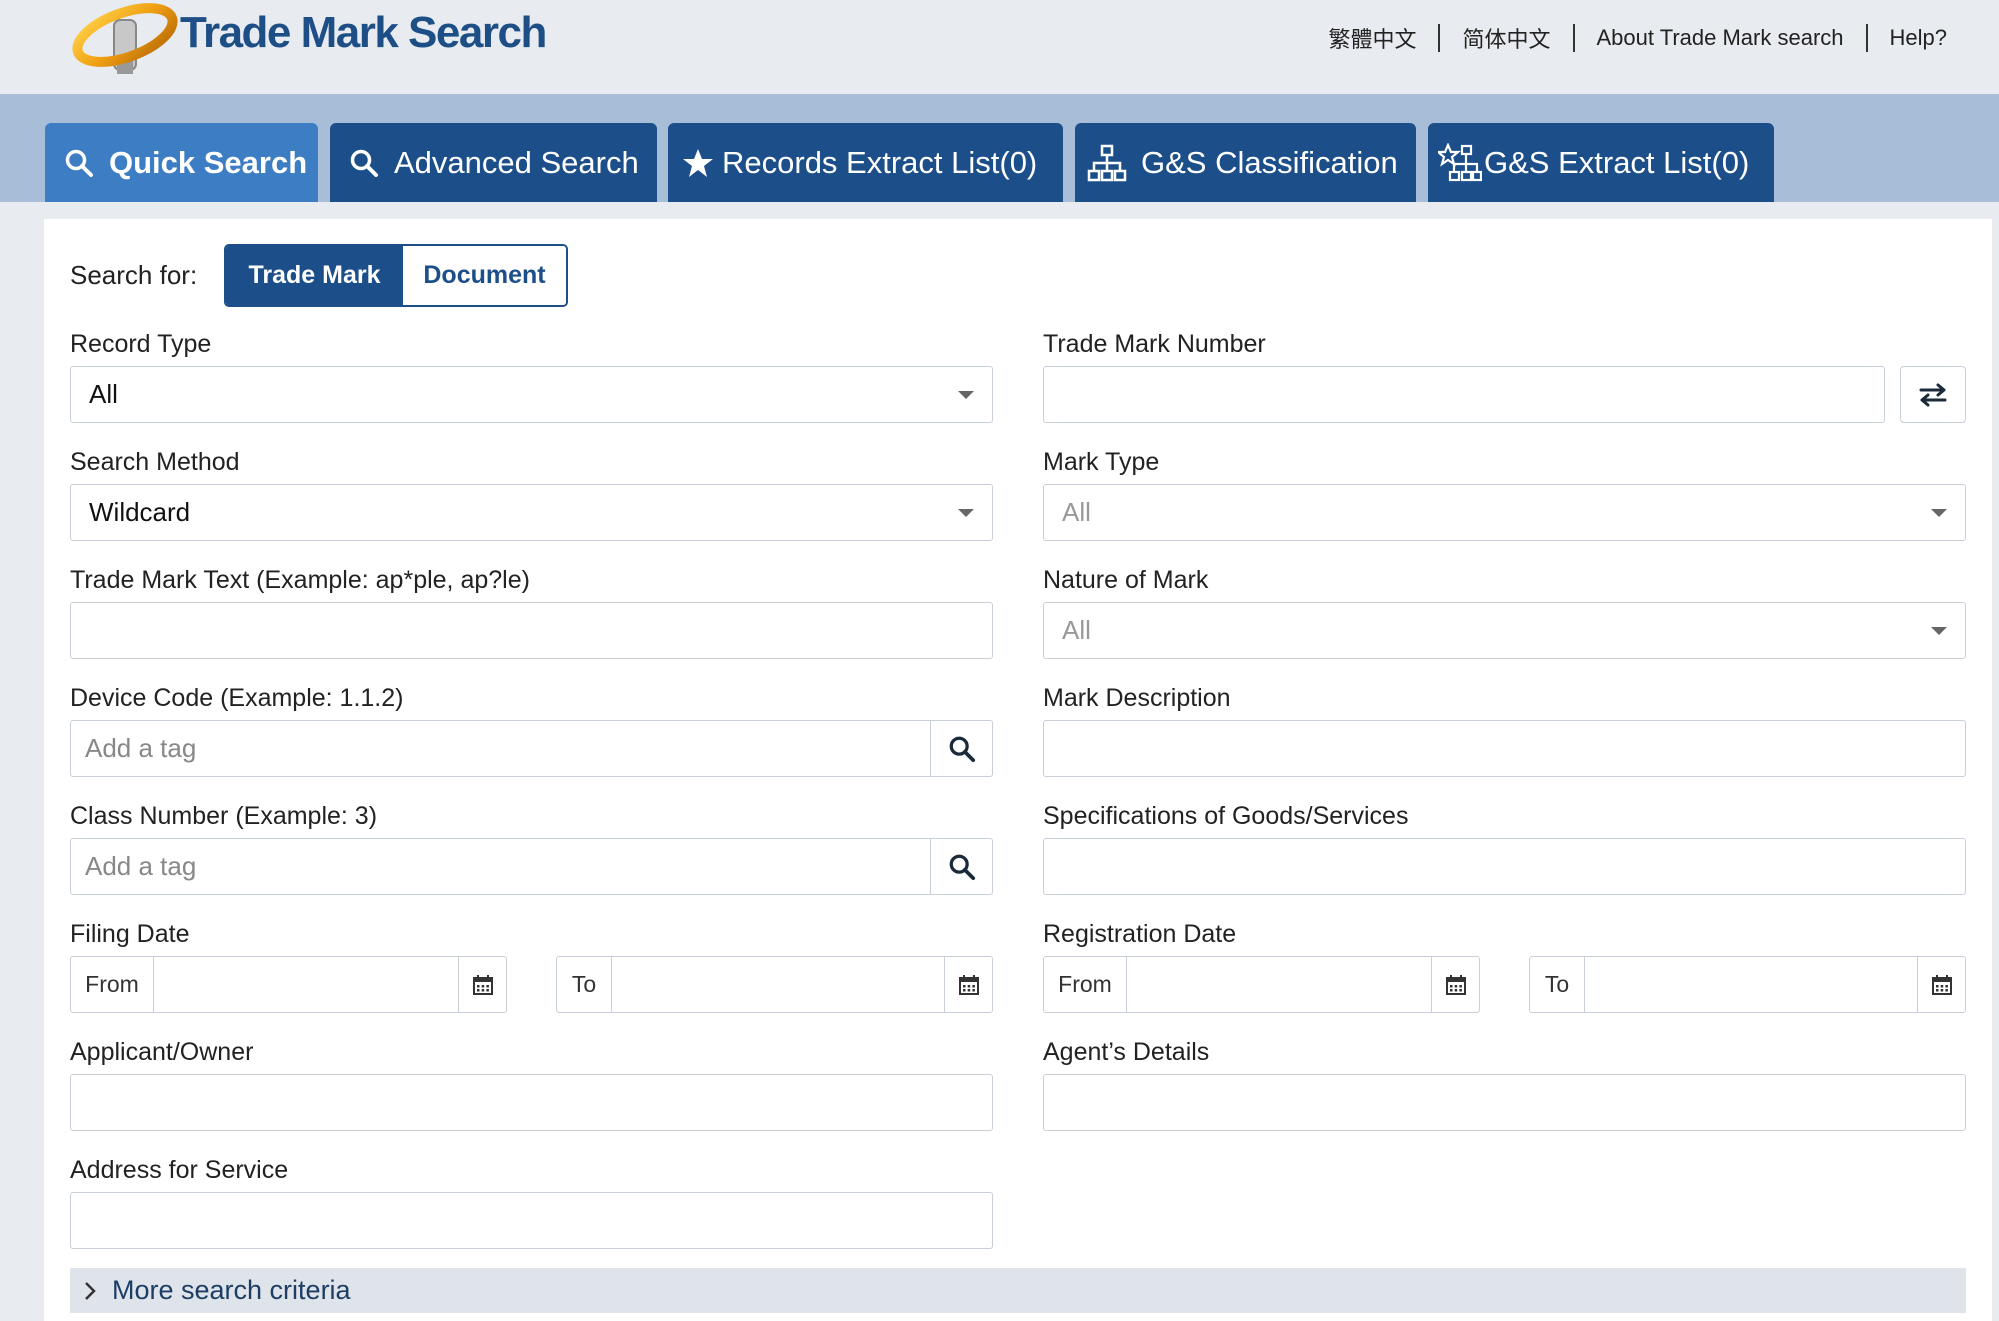 The image size is (1999, 1321). Describe the element at coordinates (1464, 394) in the screenshot. I see `trade-mark-number-input` at that location.